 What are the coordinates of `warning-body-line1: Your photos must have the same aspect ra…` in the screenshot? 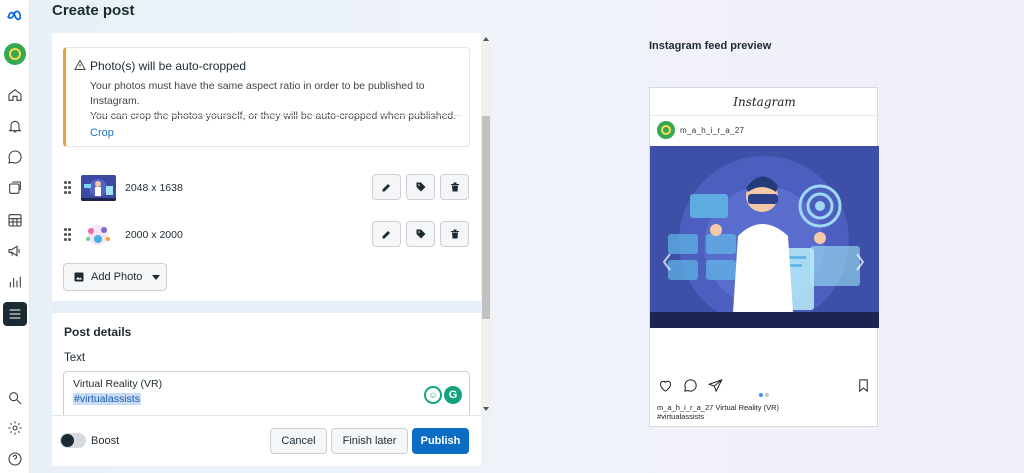 It's located at (257, 93).